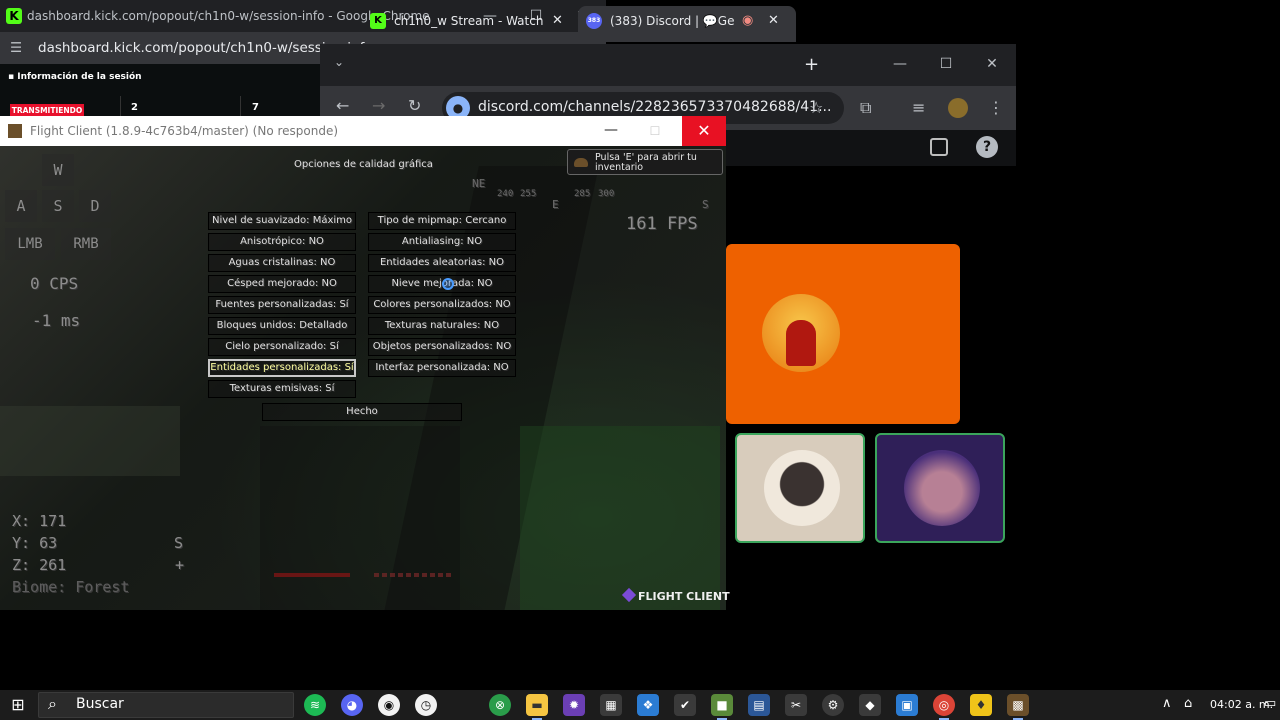 Image resolution: width=1280 pixels, height=720 pixels. Describe the element at coordinates (282, 347) in the screenshot. I see `option-custom-sky: Cielo personalizado: Sí` at that location.